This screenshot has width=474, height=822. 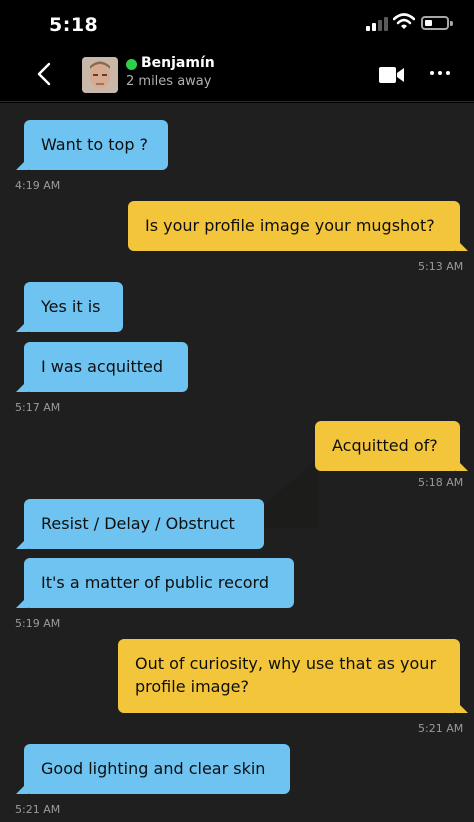 I want to click on message-timestamp: 5:18 AM, so click(x=441, y=482).